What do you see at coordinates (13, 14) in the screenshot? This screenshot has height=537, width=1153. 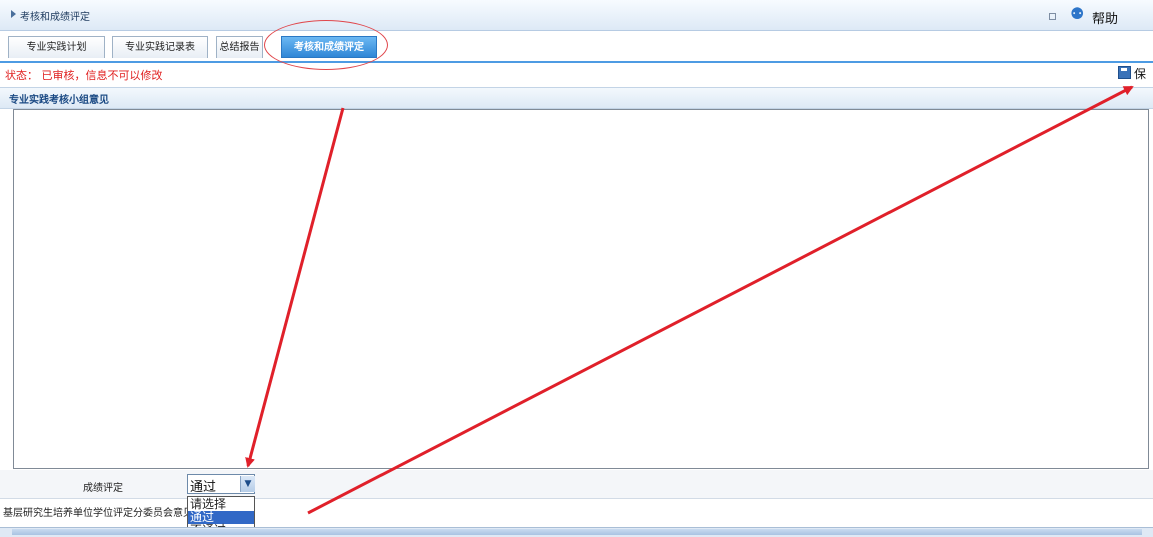 I see `triangle-right-icon` at bounding box center [13, 14].